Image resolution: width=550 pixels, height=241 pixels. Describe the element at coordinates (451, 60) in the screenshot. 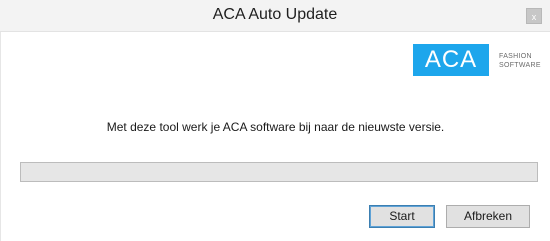

I see `logo-brand: ACA` at that location.